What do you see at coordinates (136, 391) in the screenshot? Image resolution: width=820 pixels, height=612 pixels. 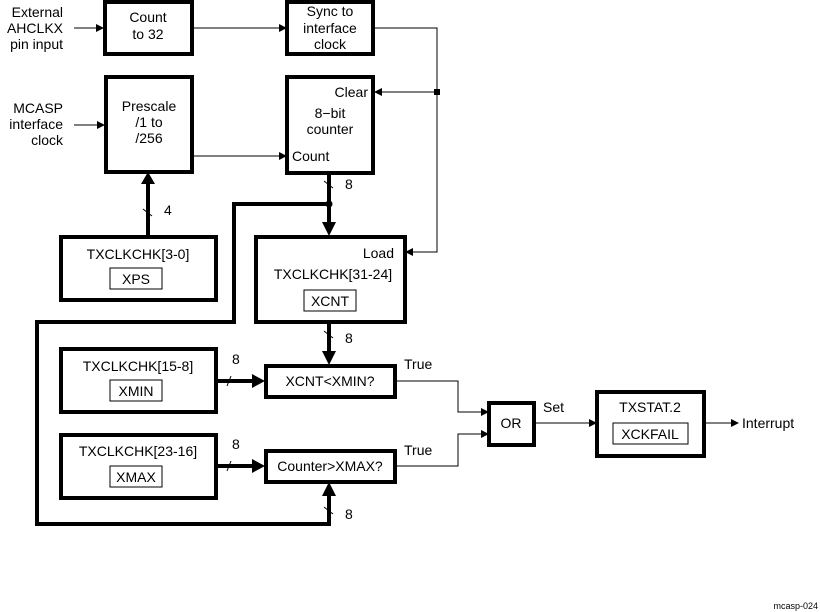 I see `register-field: XMIN` at bounding box center [136, 391].